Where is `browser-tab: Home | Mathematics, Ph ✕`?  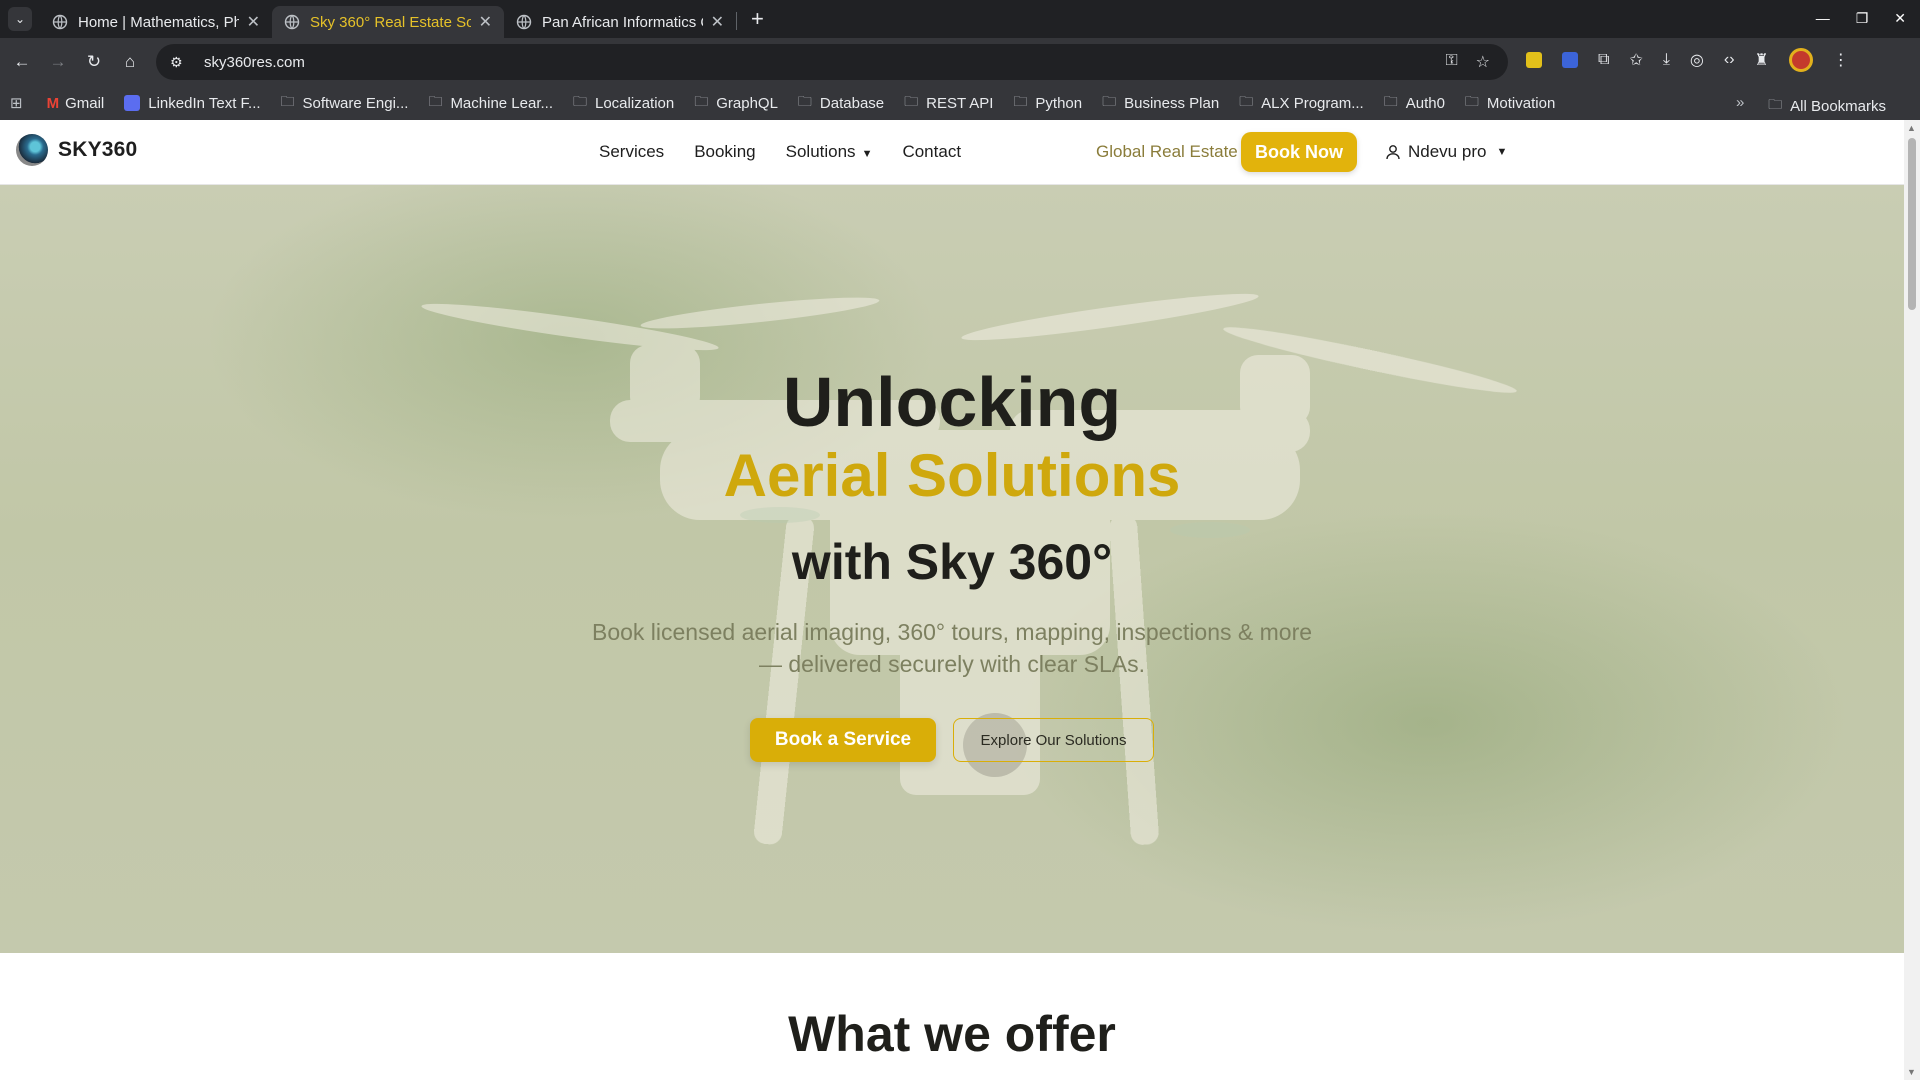
browser-tab: Home | Mathematics, Ph ✕ is located at coordinates (156, 22).